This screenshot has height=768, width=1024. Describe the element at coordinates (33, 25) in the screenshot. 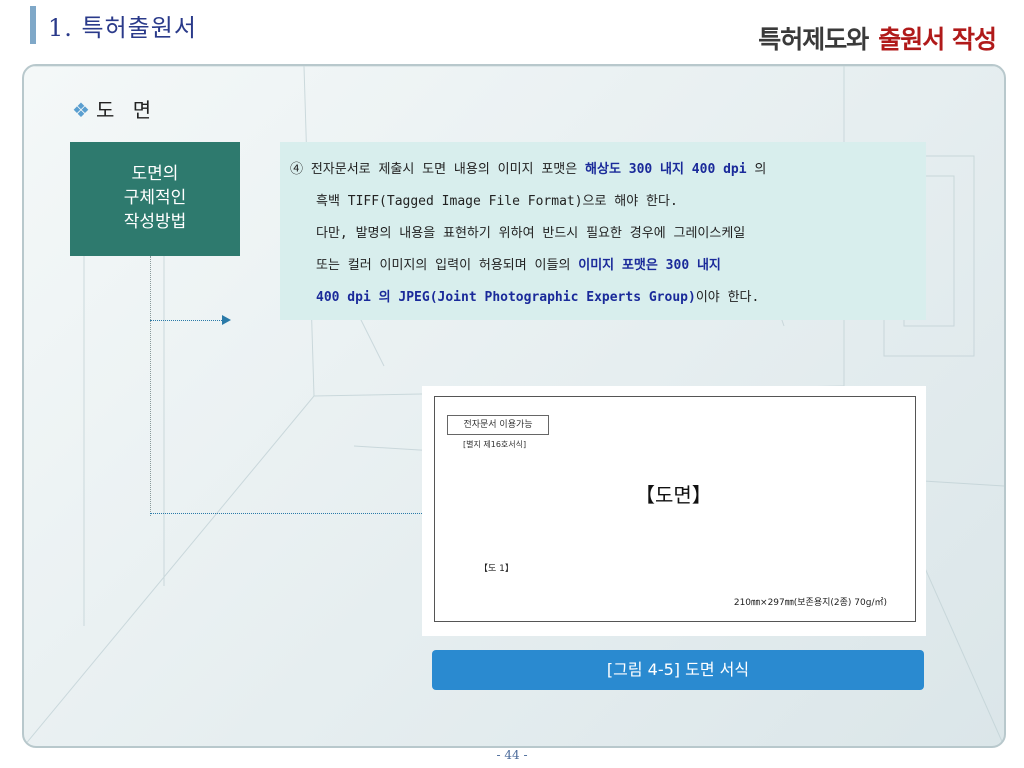

I see `header-accent-bar` at that location.